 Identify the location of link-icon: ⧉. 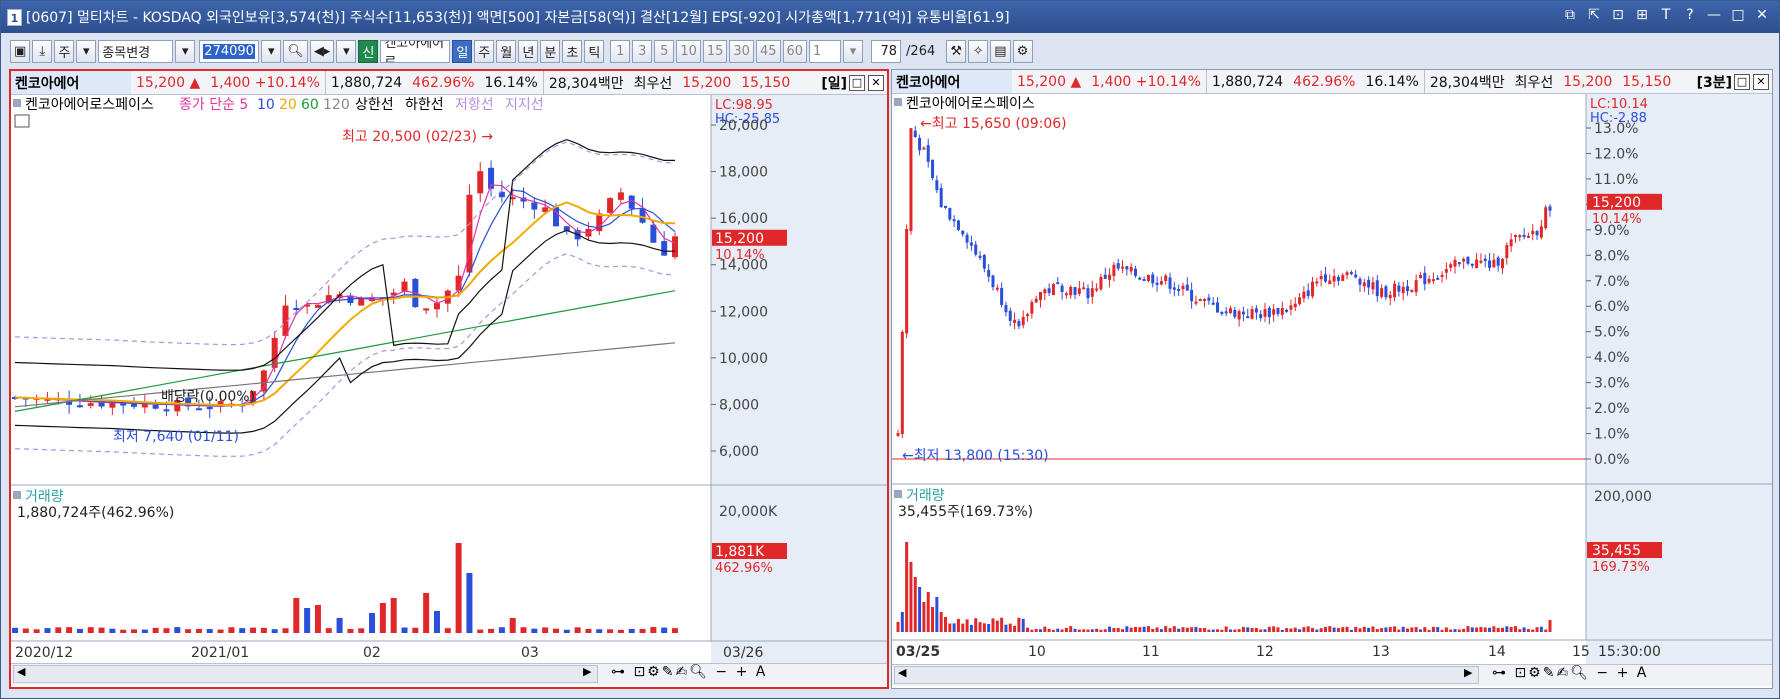
(1570, 15).